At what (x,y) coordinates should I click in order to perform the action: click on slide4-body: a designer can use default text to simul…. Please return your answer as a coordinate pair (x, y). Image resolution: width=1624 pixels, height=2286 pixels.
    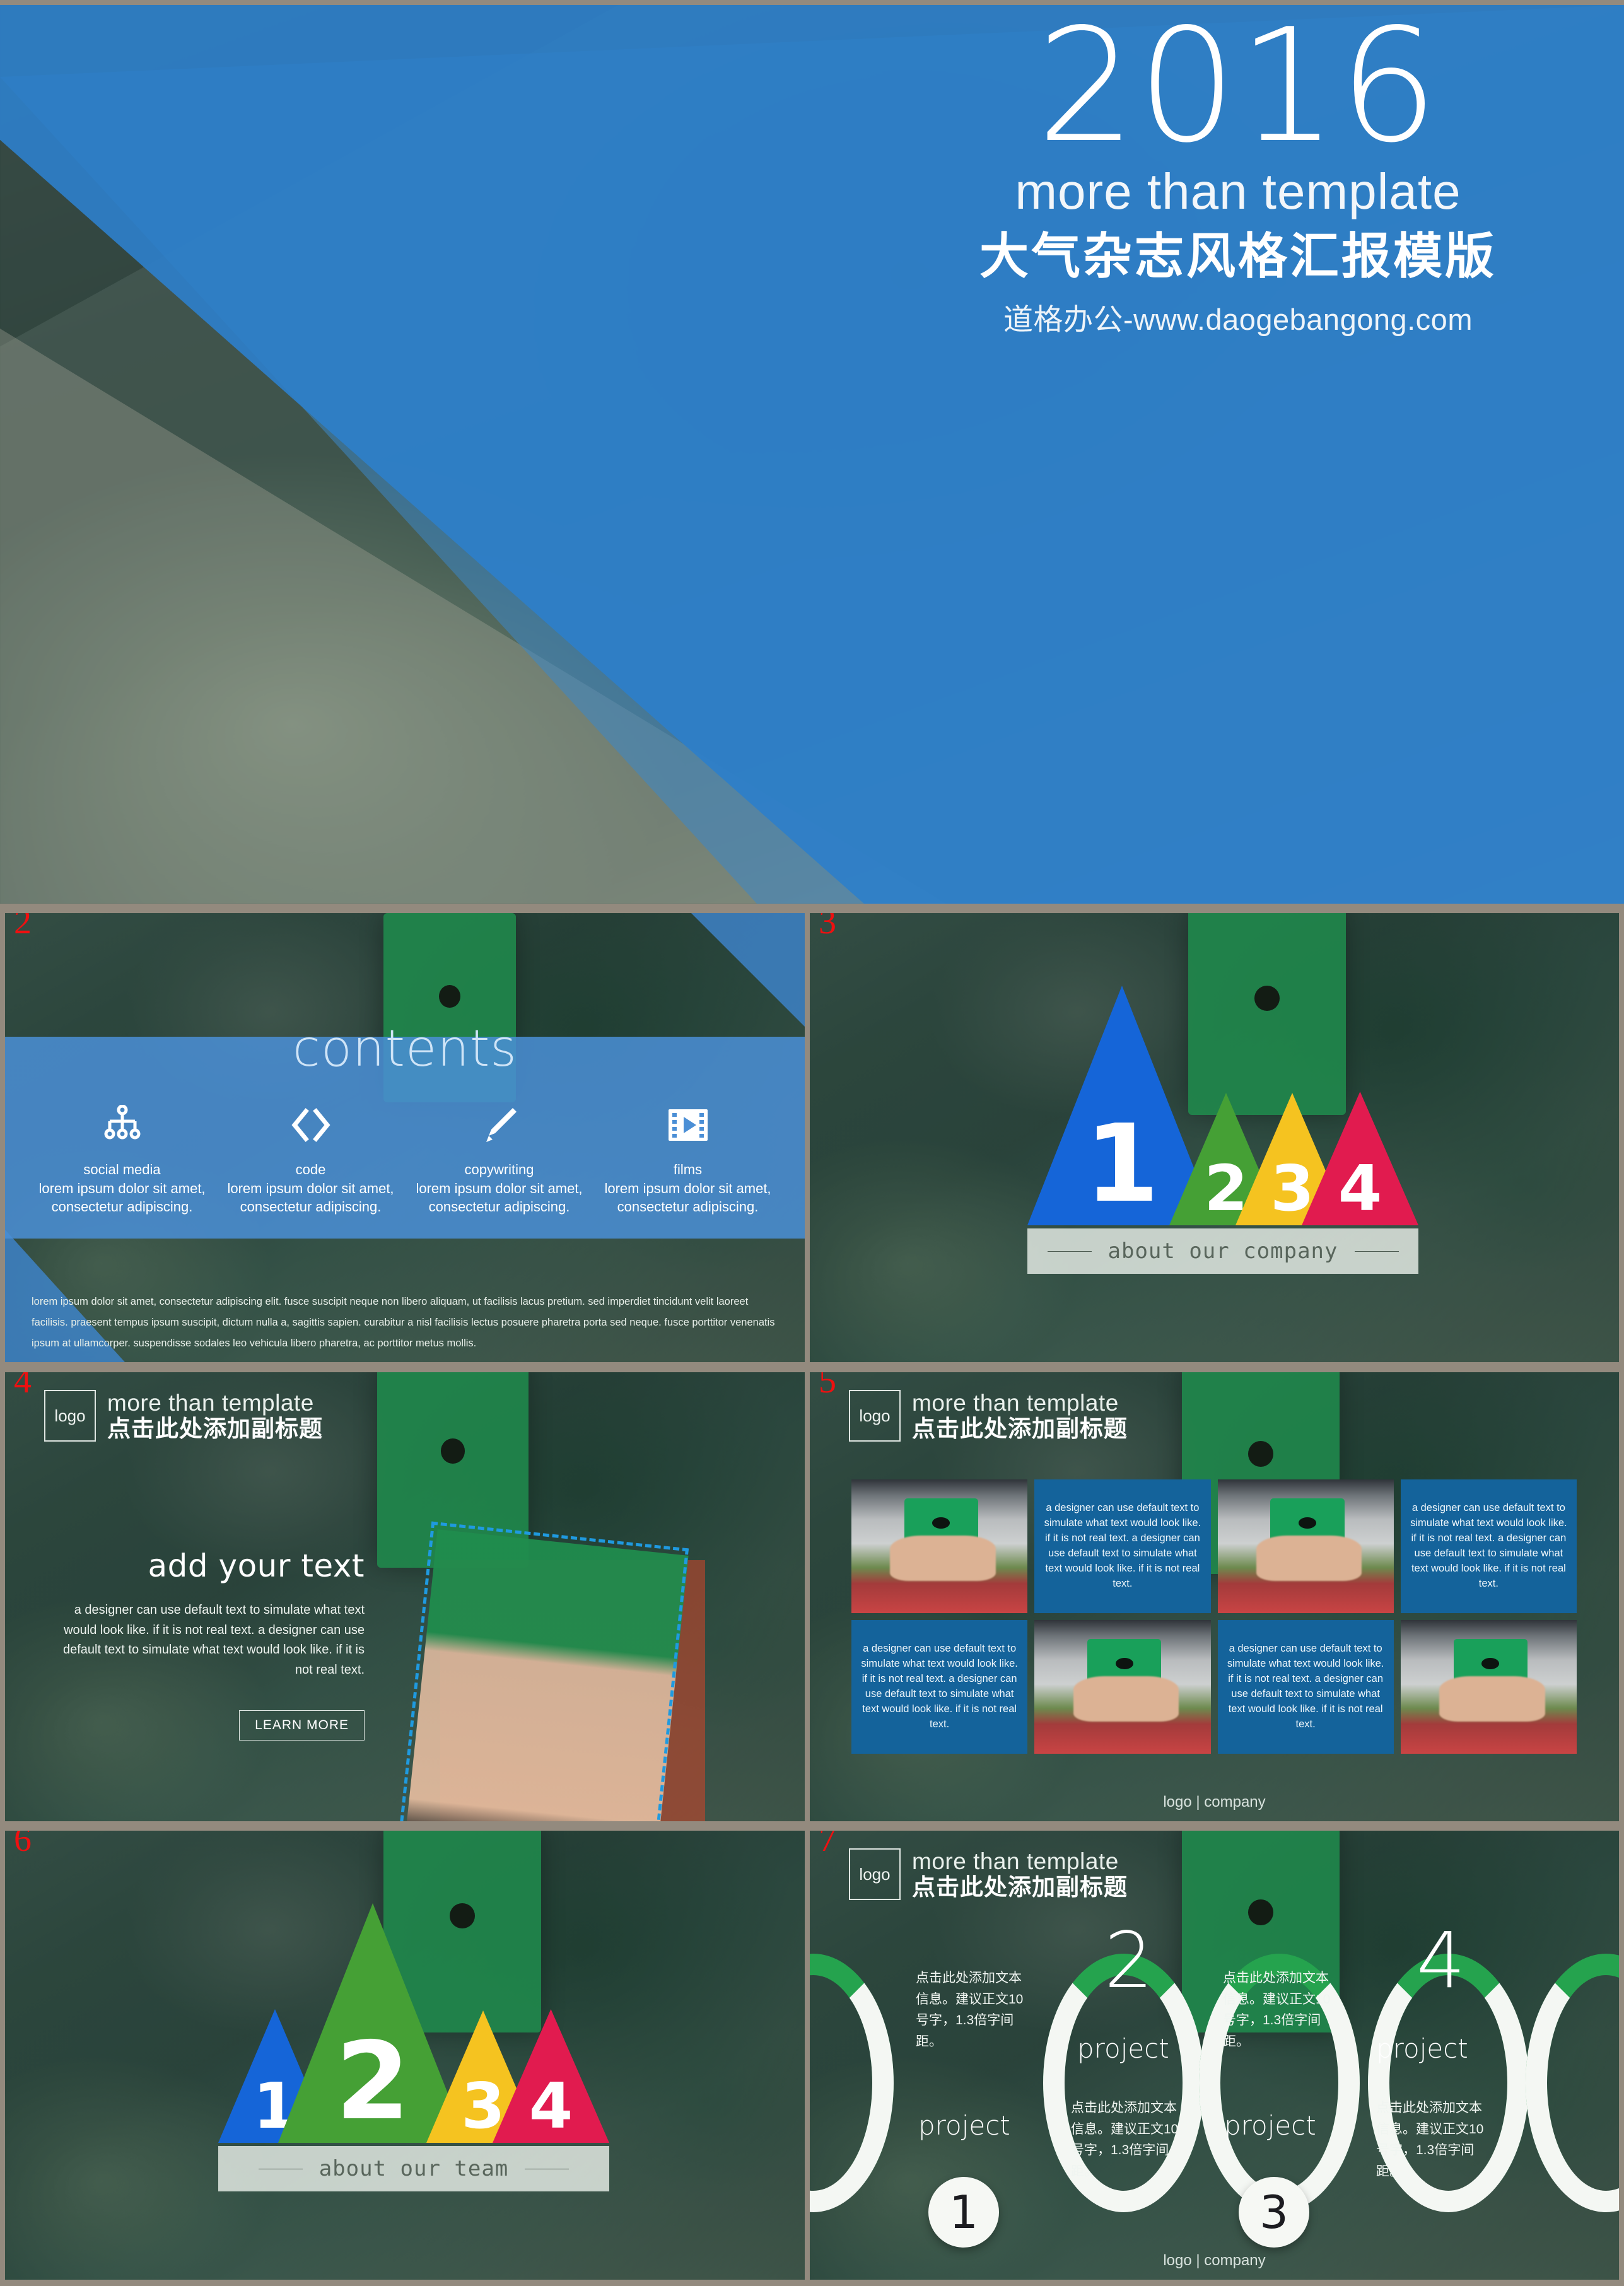
    Looking at the image, I should click on (214, 1640).